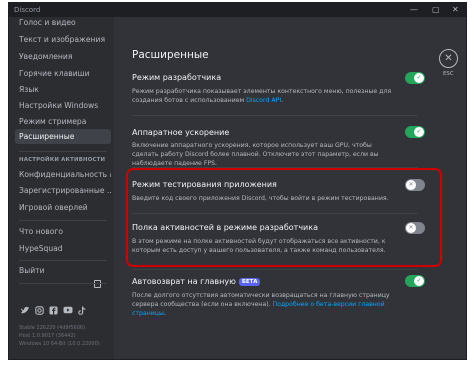  What do you see at coordinates (39, 311) in the screenshot?
I see `instagram-icon` at bounding box center [39, 311].